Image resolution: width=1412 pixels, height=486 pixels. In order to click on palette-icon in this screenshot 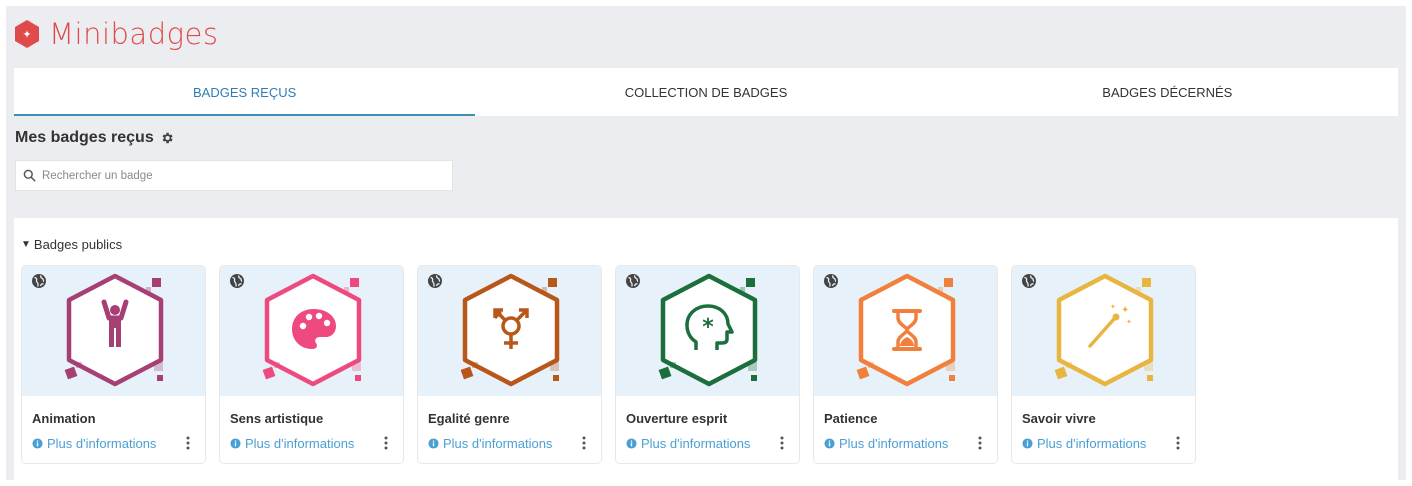, I will do `click(312, 330)`.